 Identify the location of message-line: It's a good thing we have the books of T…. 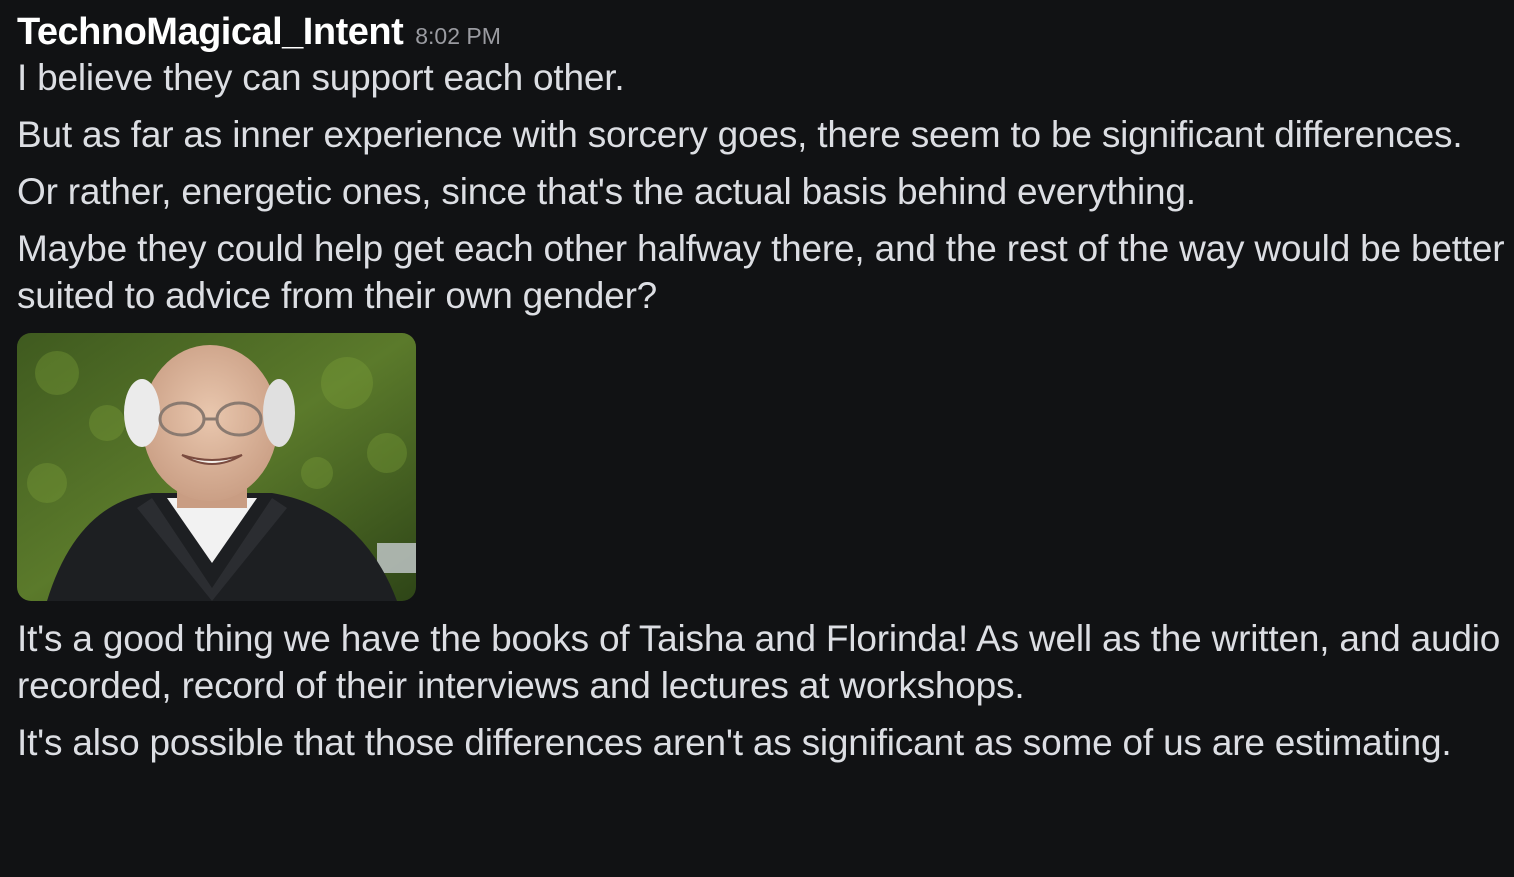
(759, 662).